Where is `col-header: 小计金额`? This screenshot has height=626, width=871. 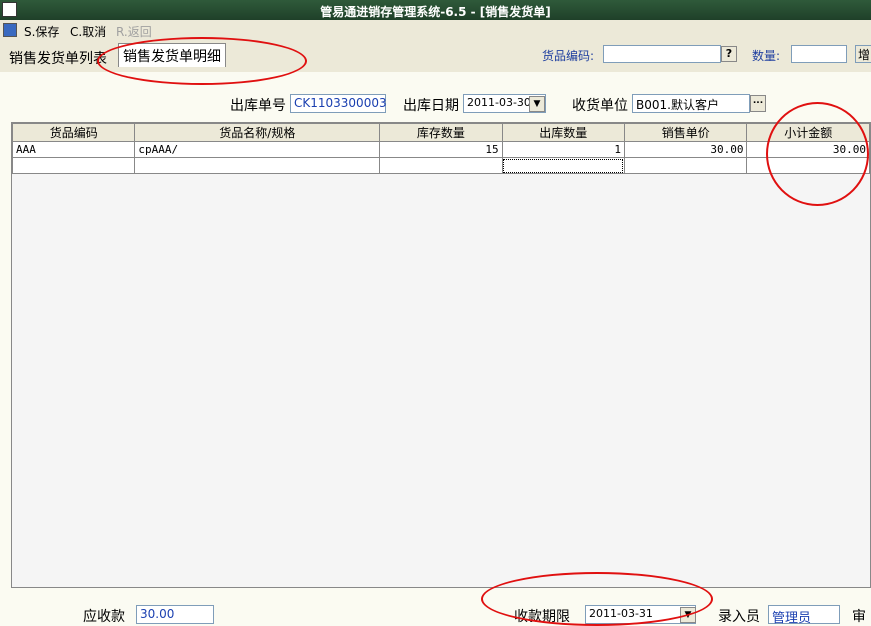
col-header: 小计金额 is located at coordinates (808, 132).